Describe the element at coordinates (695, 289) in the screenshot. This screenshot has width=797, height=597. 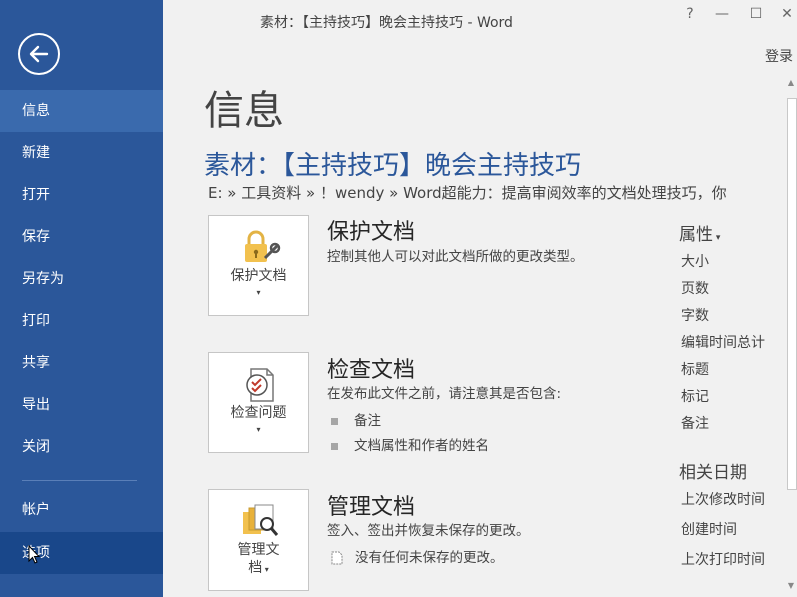
I see `property-pages: 页数` at that location.